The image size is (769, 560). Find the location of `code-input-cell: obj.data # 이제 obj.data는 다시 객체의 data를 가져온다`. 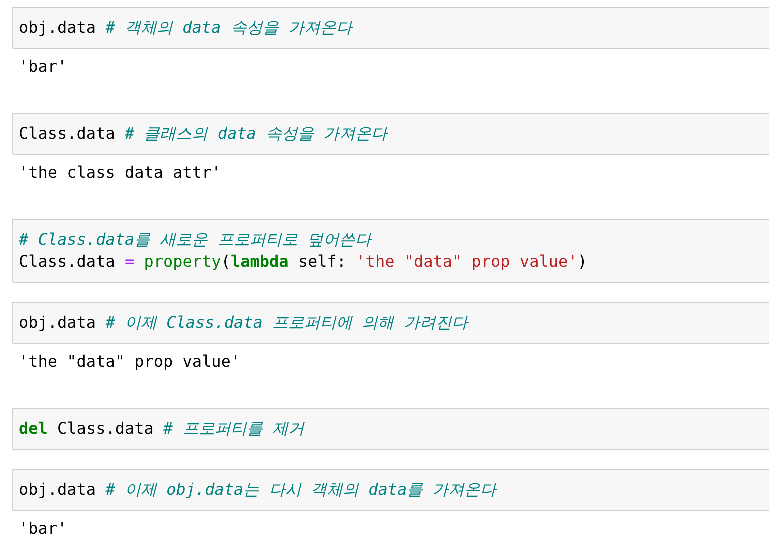

code-input-cell: obj.data # 이제 obj.data는 다시 객체의 data를 가져온다 is located at coordinates (390, 490).